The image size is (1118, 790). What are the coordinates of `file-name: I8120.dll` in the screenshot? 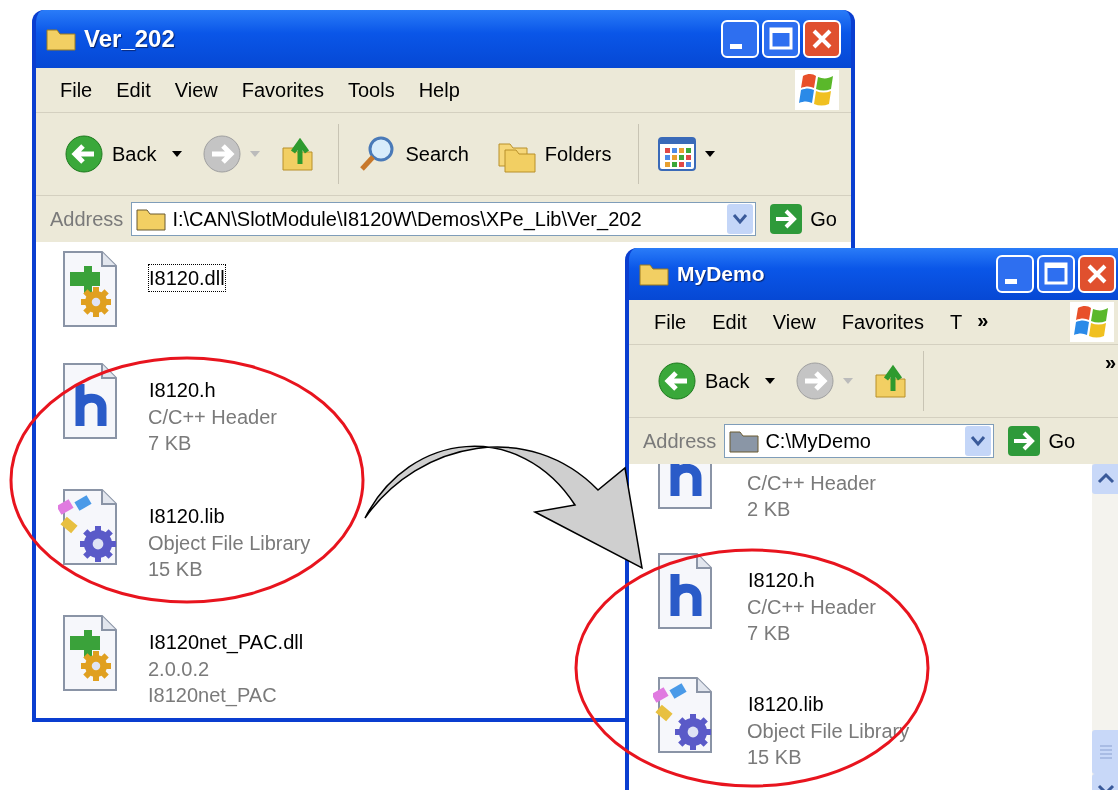 It's located at (187, 278).